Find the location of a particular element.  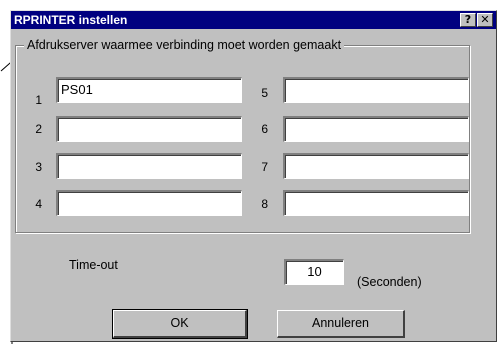

help-button: ? is located at coordinates (468, 20).